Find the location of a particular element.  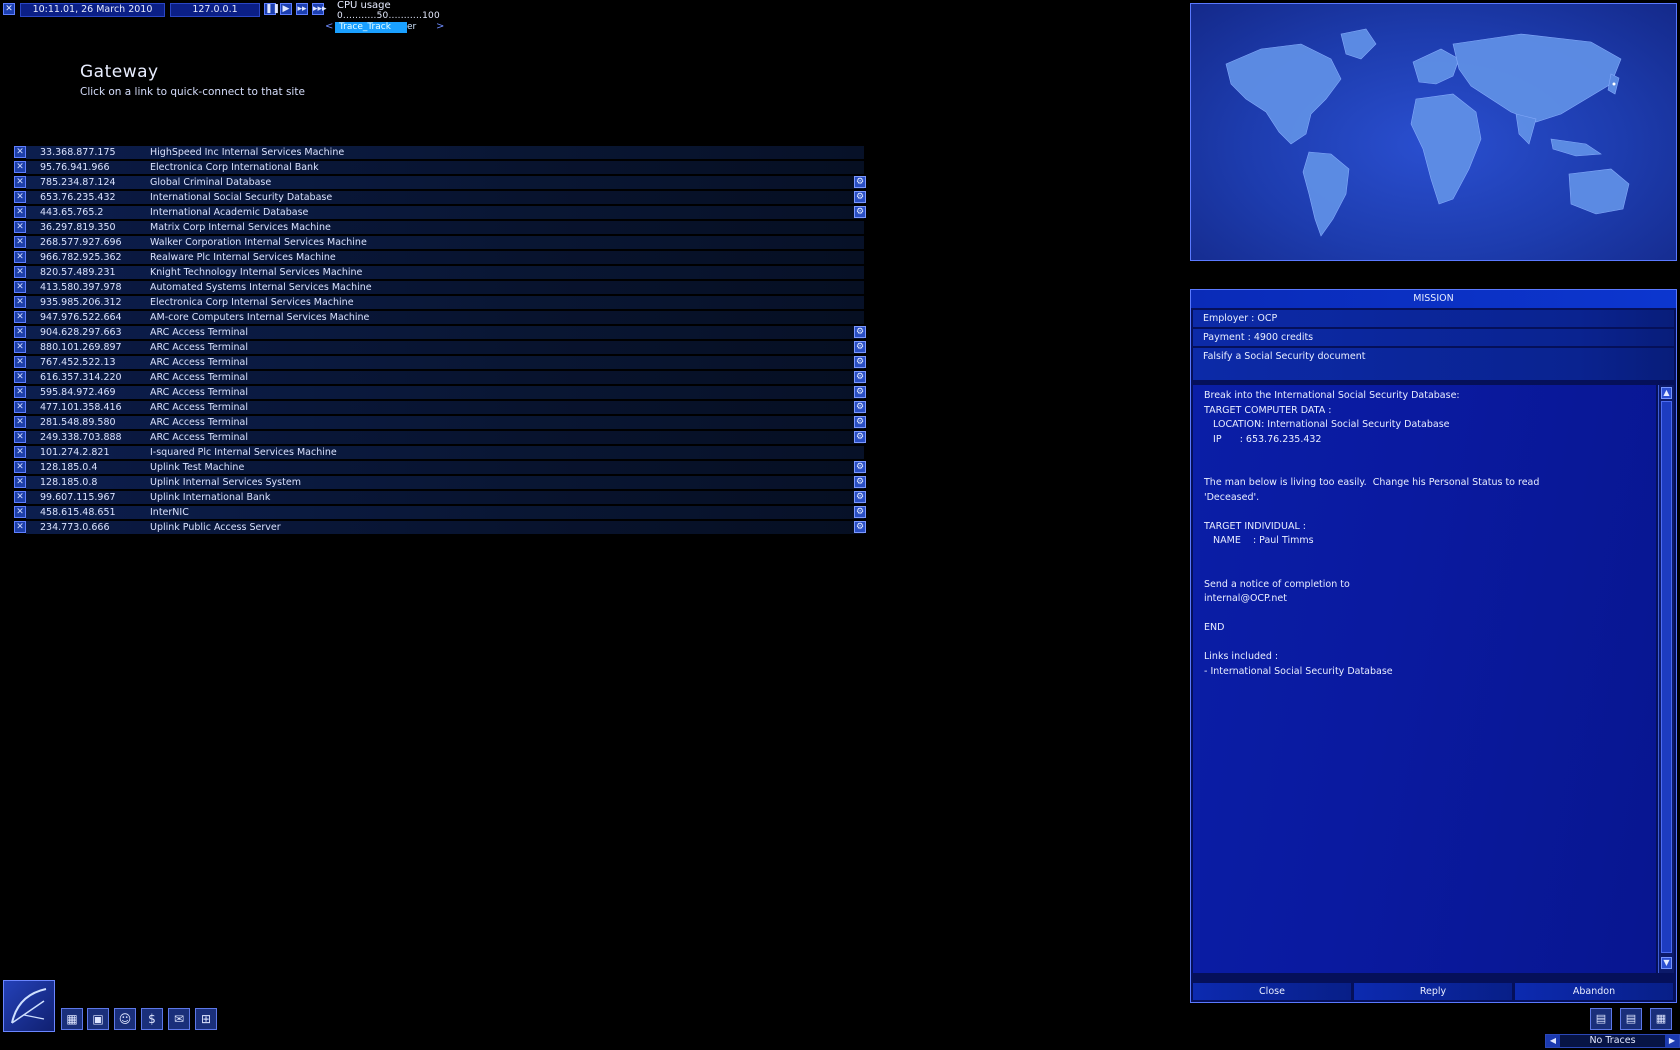

email-icon: ▤ is located at coordinates (1601, 1019).